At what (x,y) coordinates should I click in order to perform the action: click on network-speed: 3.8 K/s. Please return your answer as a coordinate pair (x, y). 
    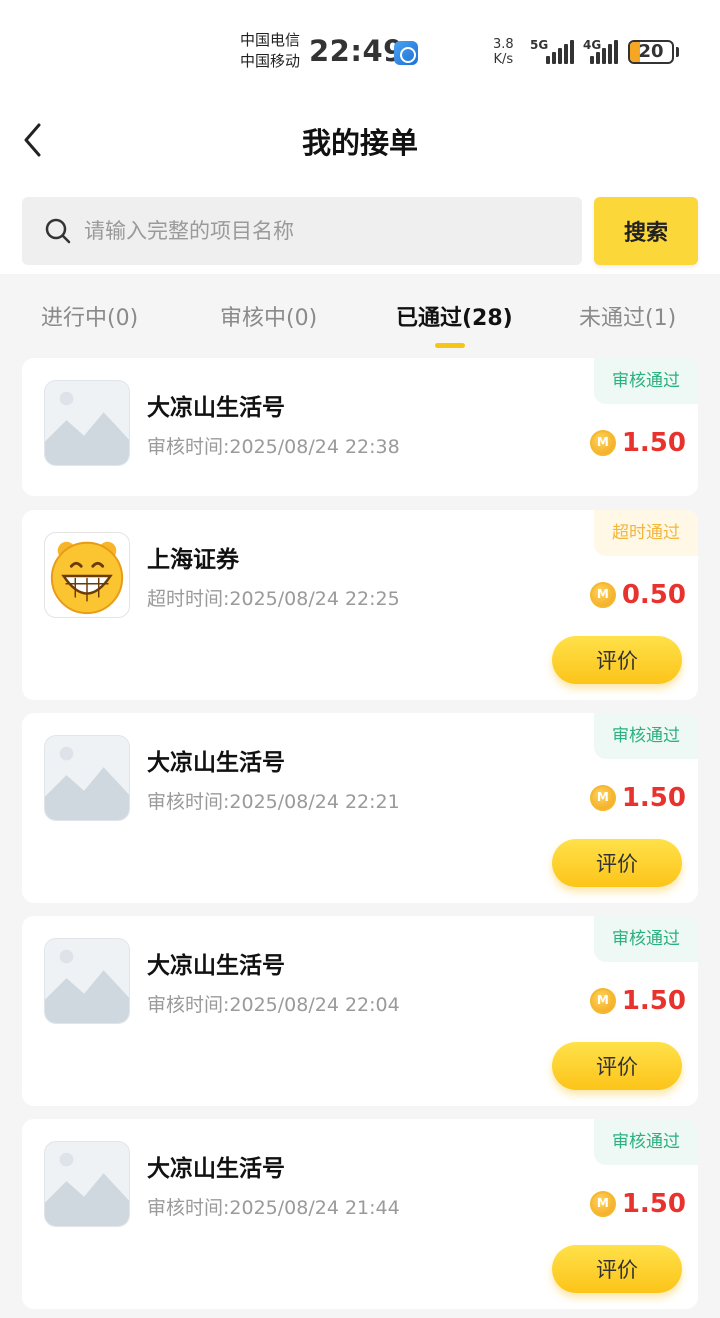
    Looking at the image, I should click on (503, 52).